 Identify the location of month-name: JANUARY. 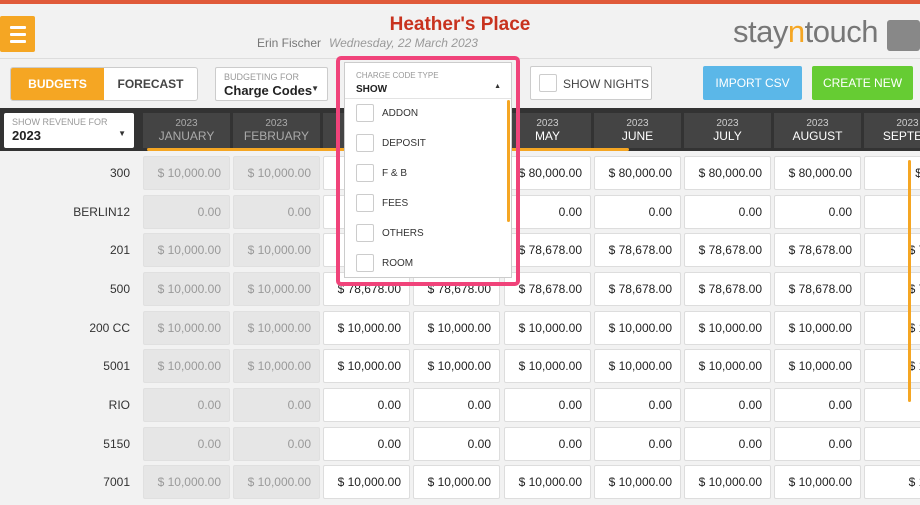
(186, 136).